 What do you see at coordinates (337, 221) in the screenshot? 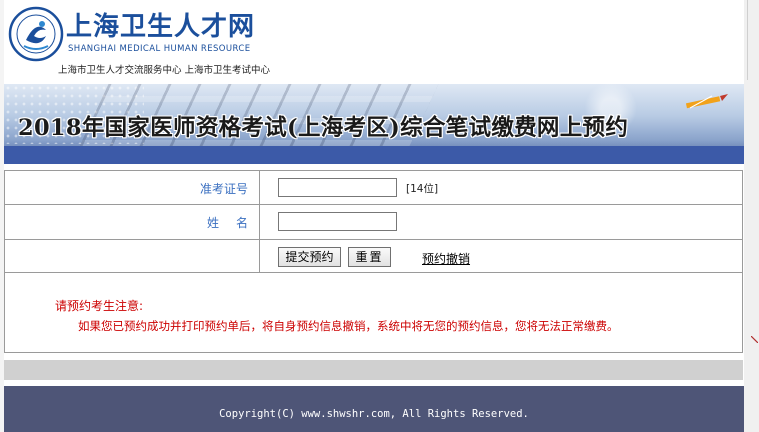
I see `name-input` at bounding box center [337, 221].